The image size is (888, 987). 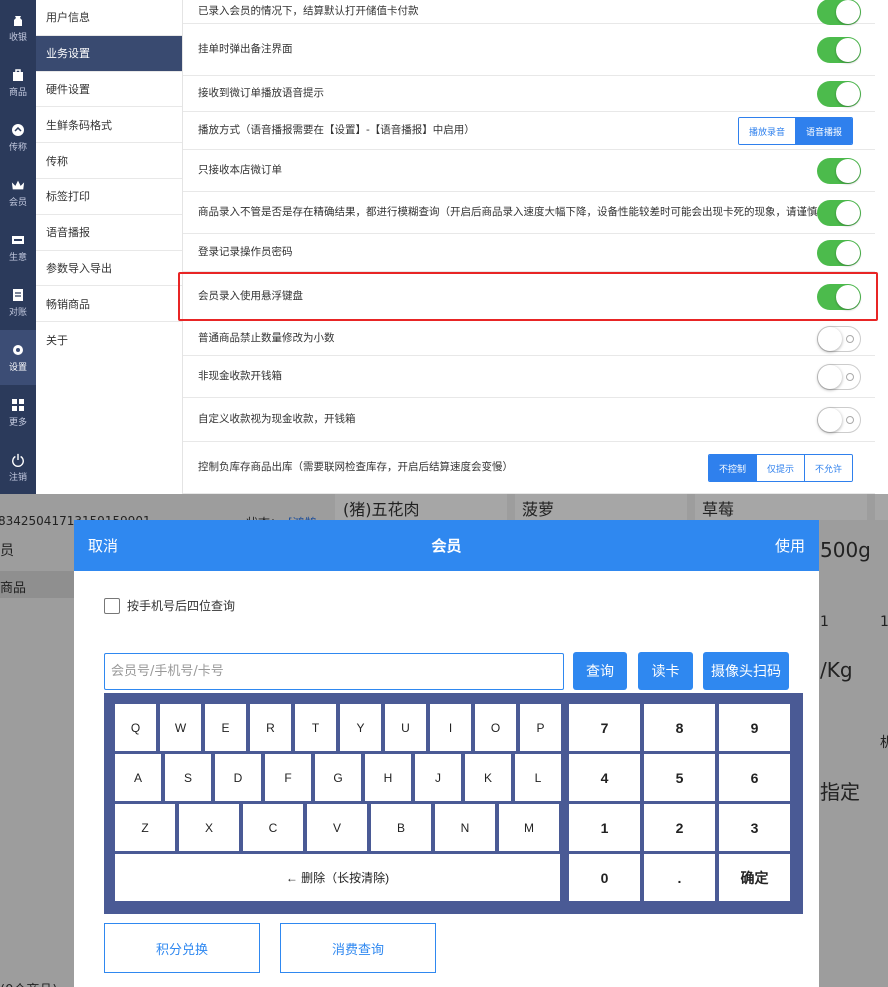 I want to click on keyboard-key: A, so click(x=138, y=777).